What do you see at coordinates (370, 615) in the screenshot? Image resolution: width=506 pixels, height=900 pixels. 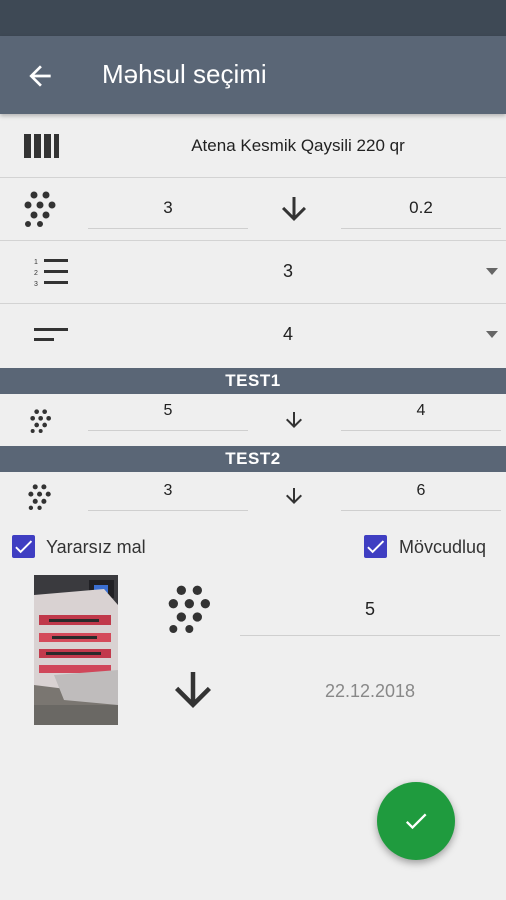 I see `detail-count-input: 5` at bounding box center [370, 615].